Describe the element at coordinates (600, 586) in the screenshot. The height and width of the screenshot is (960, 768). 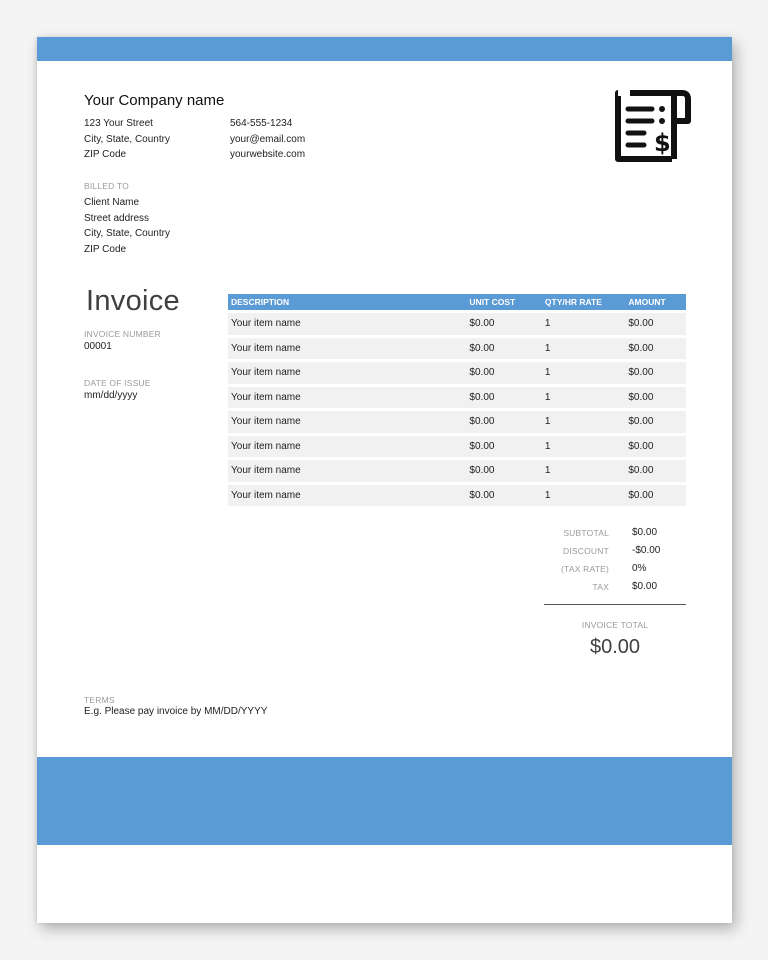
I see `tax-label: TAX` at that location.